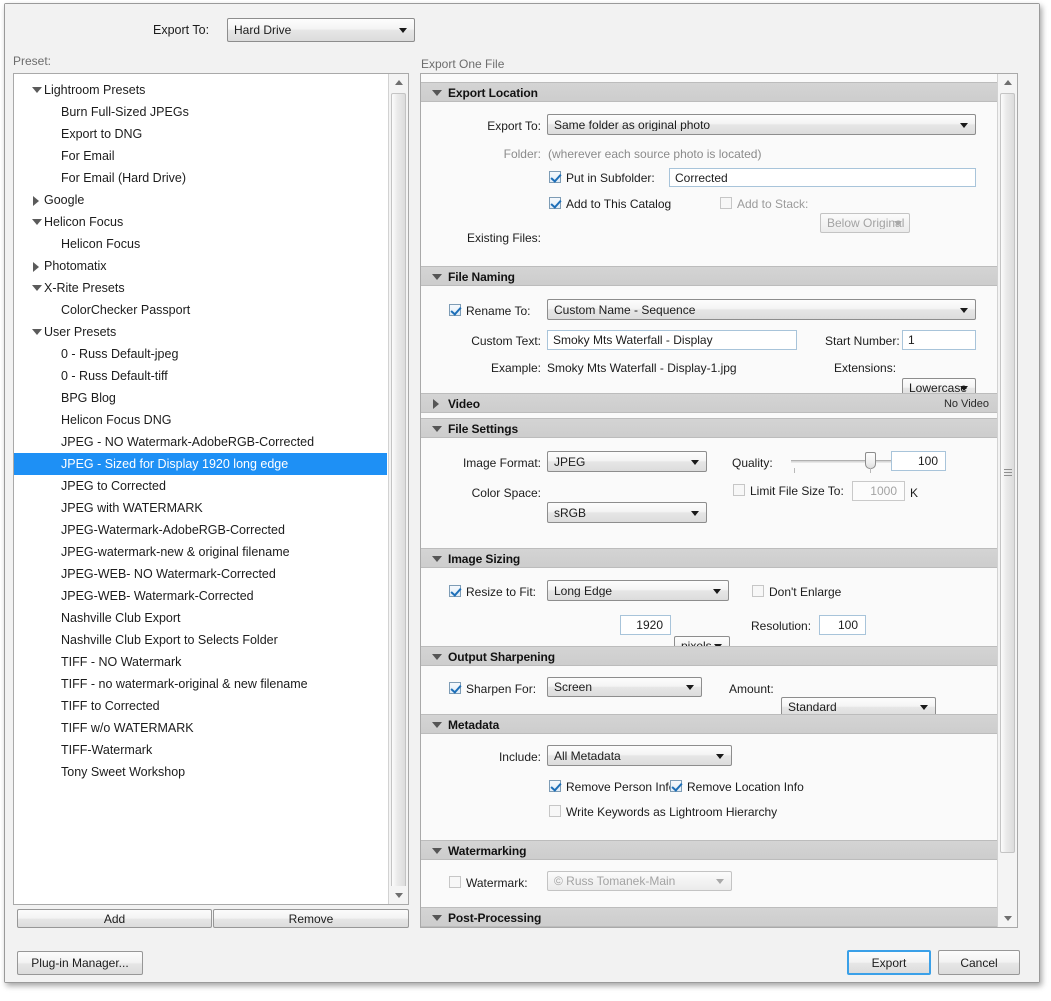 This screenshot has width=1051, height=1001. Describe the element at coordinates (200, 134) in the screenshot. I see `preset-list-item: Export to DNG` at that location.